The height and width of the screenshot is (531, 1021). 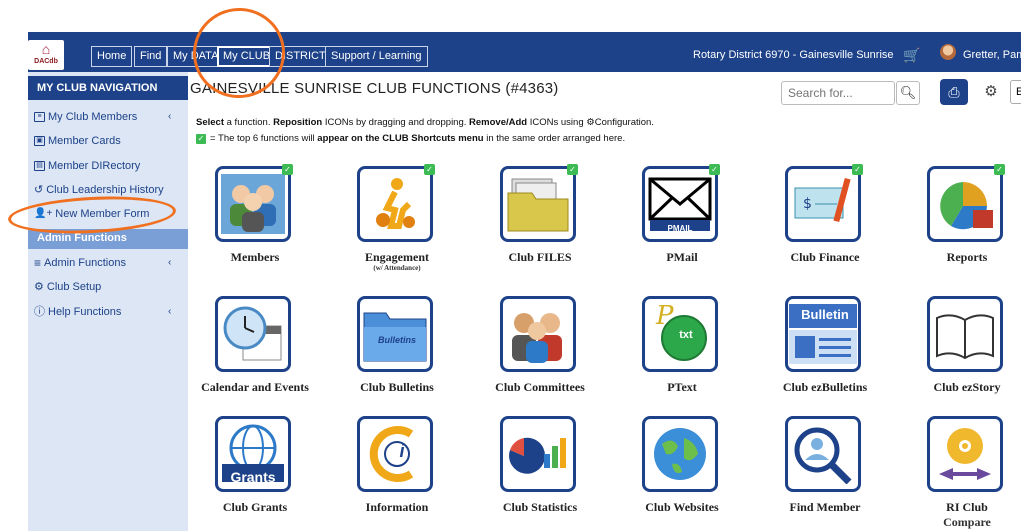 I want to click on tile-label: Calendar and Events, so click(x=255, y=387).